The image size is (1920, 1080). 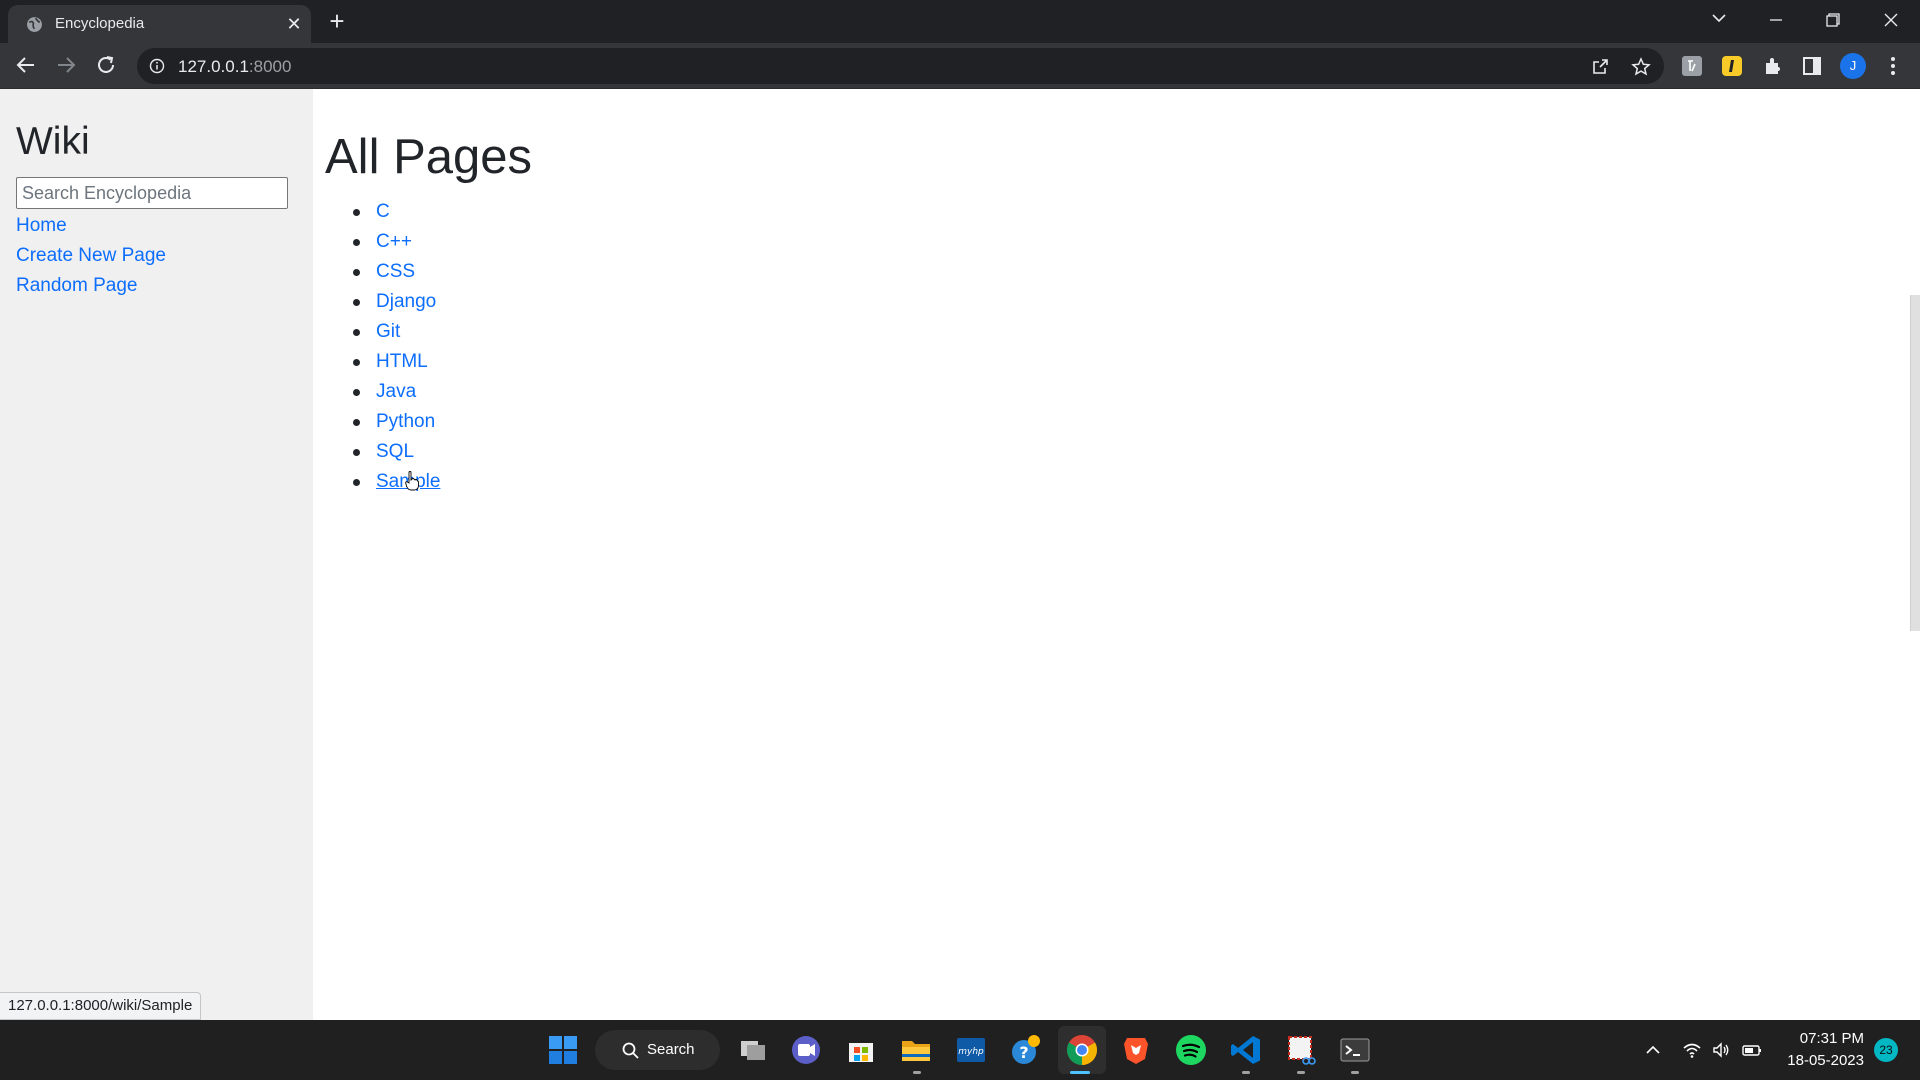 What do you see at coordinates (68, 66) in the screenshot?
I see `forward-button` at bounding box center [68, 66].